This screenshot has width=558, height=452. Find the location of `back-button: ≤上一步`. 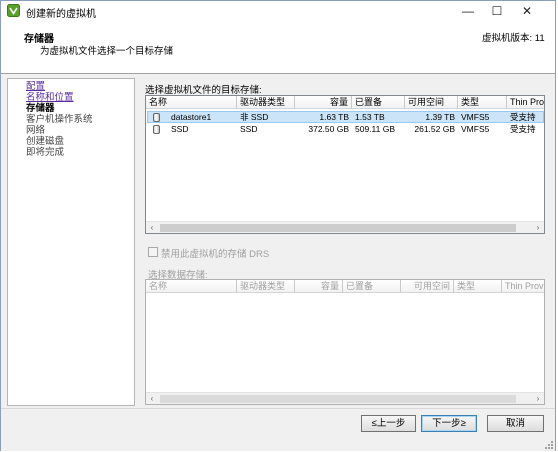

back-button: ≤上一步 is located at coordinates (388, 423).